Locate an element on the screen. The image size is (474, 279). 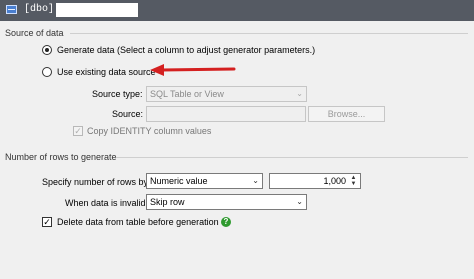
red-arrow-icon is located at coordinates (193, 70).